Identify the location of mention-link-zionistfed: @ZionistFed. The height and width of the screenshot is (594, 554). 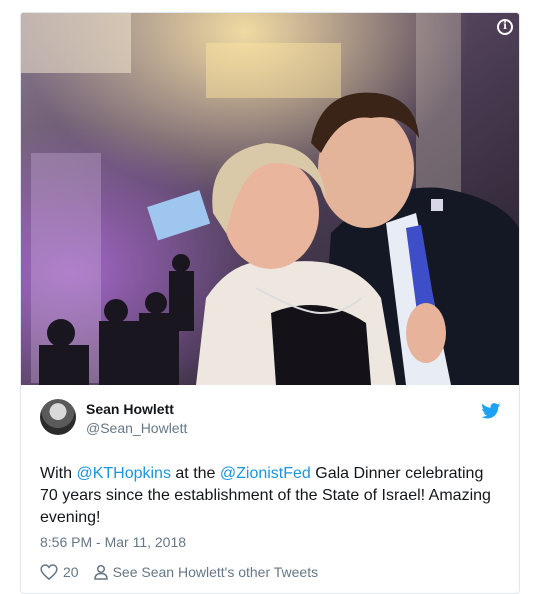
(265, 473).